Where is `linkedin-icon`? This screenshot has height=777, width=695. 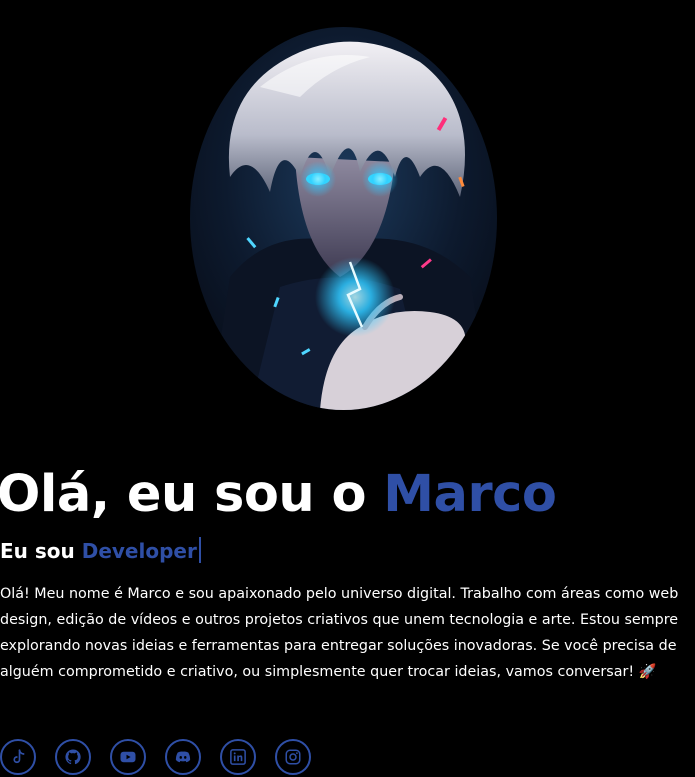
linkedin-icon is located at coordinates (238, 757).